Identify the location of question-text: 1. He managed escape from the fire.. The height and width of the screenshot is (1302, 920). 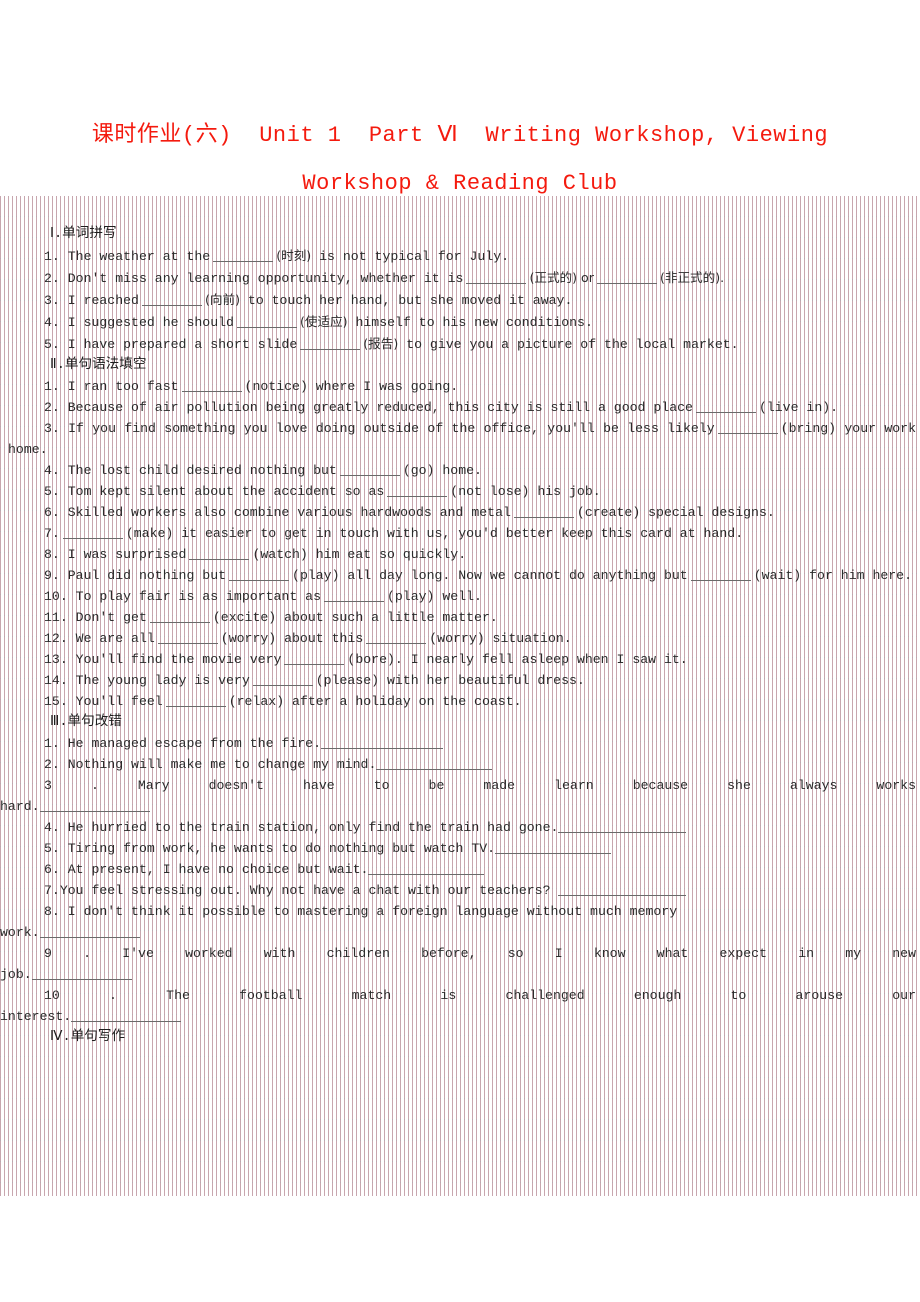
(182, 743).